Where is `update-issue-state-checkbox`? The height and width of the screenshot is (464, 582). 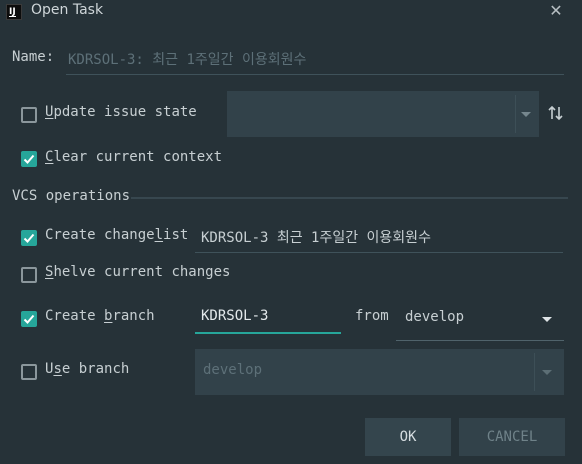
update-issue-state-checkbox is located at coordinates (29, 115).